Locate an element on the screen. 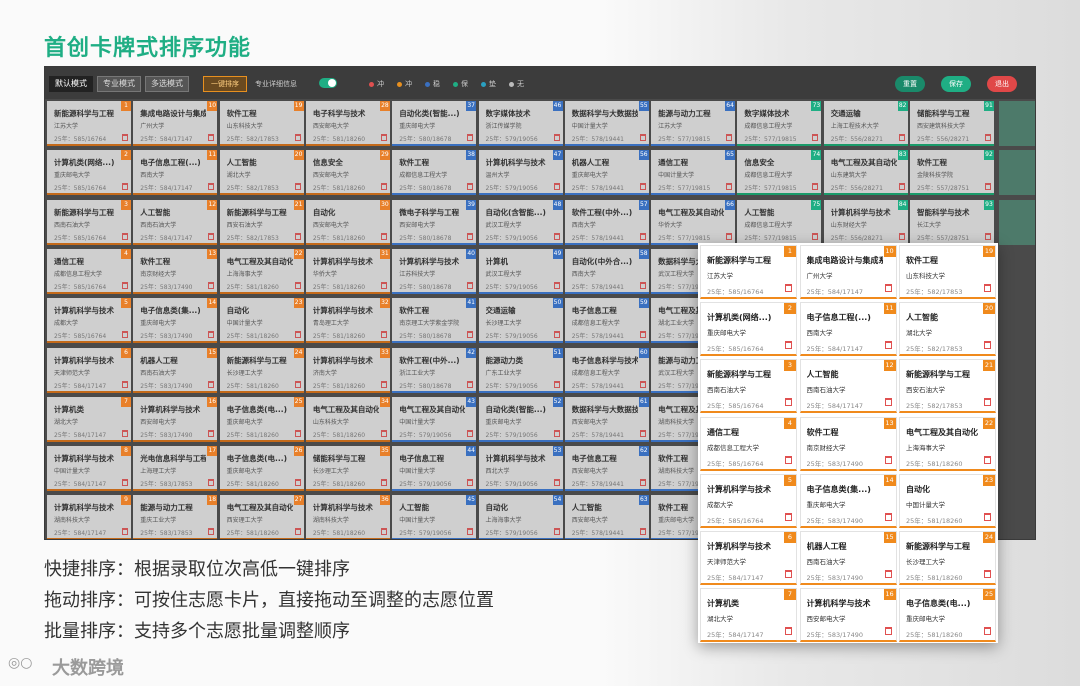 The width and height of the screenshot is (1080, 686). volunteer-card: 电子信息工程 中国计量大学 25年：579/19056 44 is located at coordinates (434, 469).